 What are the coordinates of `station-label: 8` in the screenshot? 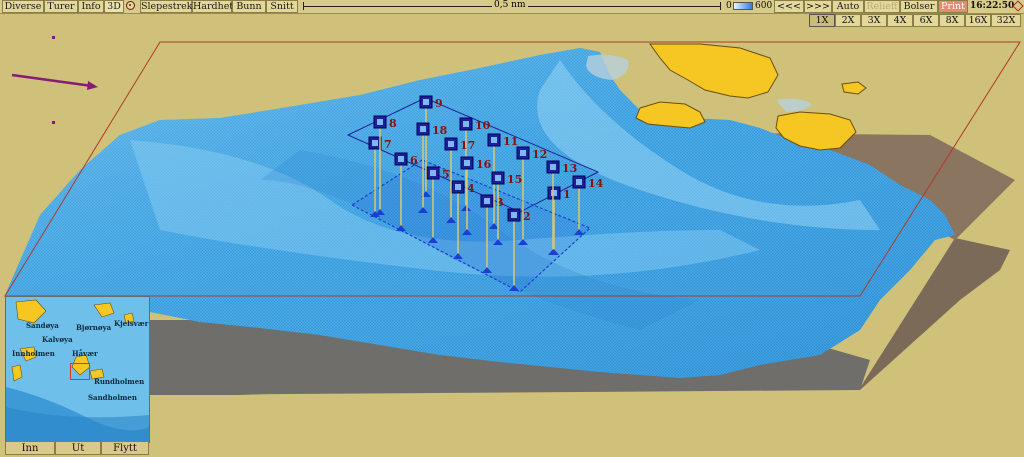 It's located at (393, 123).